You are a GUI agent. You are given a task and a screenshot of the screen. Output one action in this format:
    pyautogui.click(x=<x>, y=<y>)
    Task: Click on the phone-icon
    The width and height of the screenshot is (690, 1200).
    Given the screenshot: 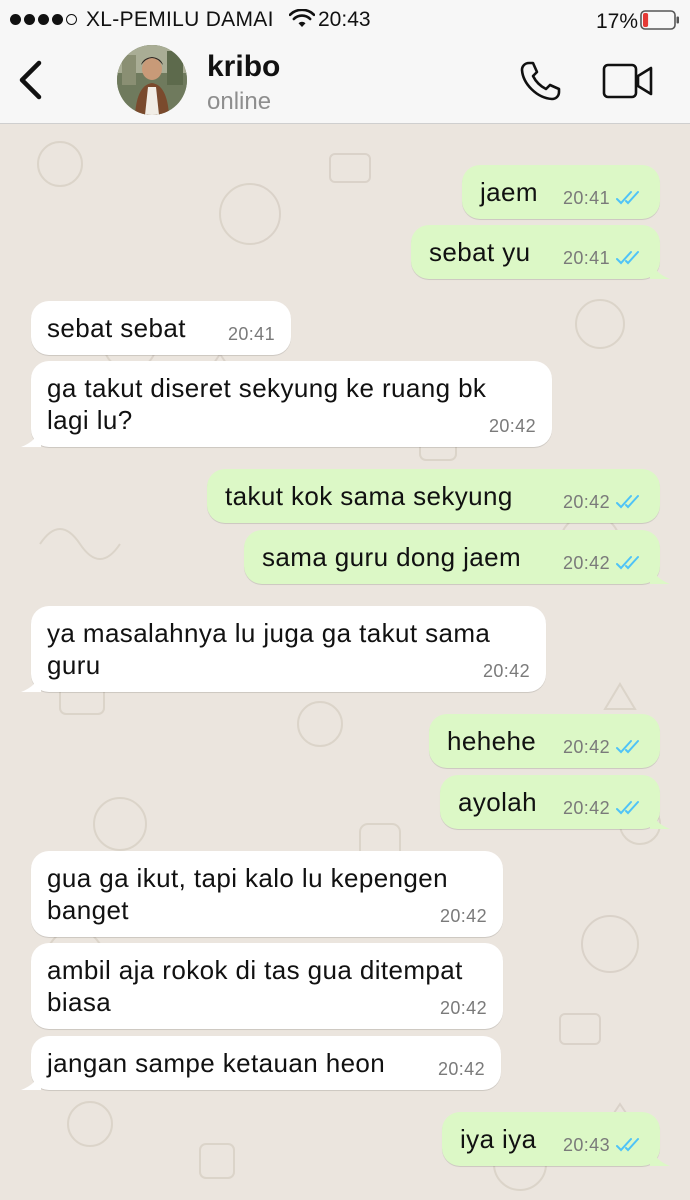 What is the action you would take?
    pyautogui.click(x=541, y=81)
    